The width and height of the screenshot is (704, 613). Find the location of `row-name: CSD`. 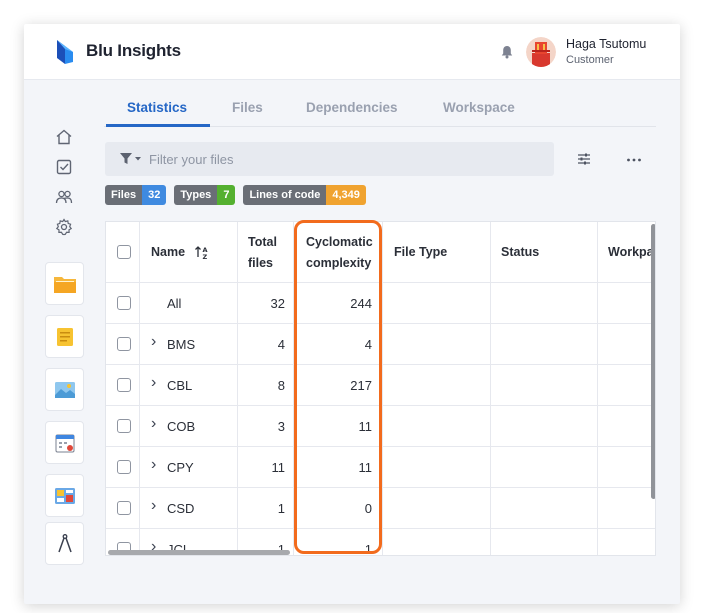

row-name: CSD is located at coordinates (180, 508).